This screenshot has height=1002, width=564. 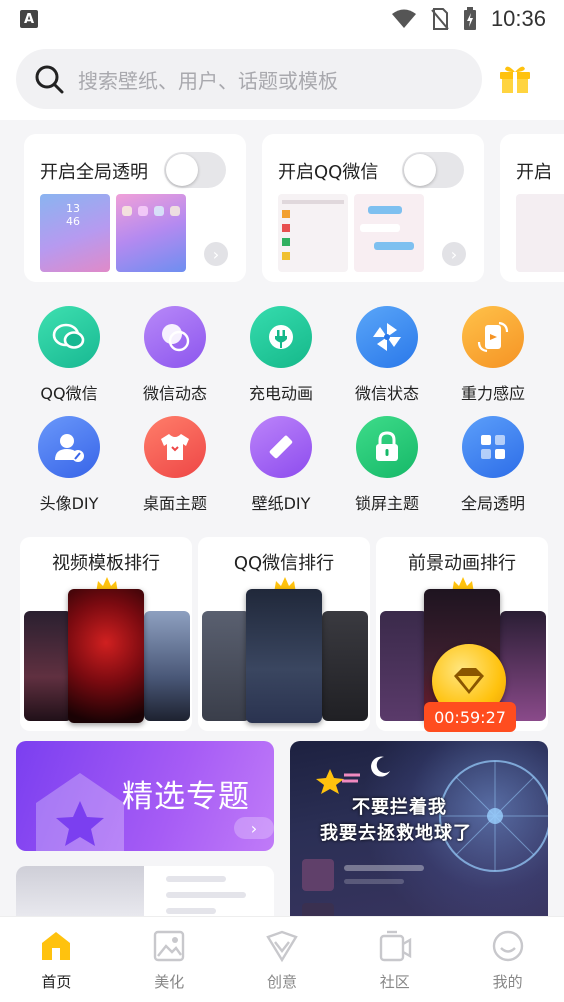 I want to click on chat-bubble-icon, so click(x=69, y=337).